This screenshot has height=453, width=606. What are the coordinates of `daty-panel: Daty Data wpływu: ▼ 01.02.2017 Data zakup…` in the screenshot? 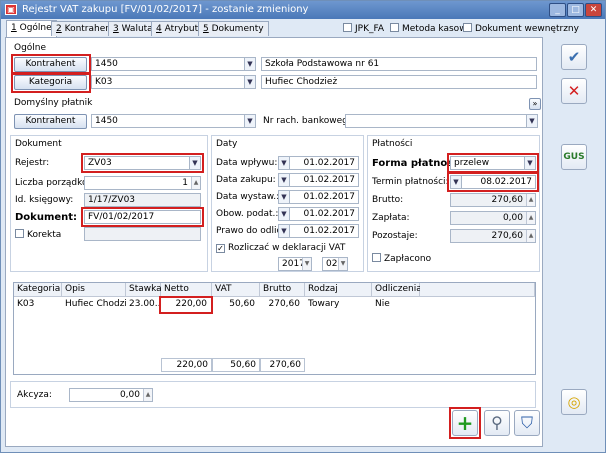 It's located at (287, 203).